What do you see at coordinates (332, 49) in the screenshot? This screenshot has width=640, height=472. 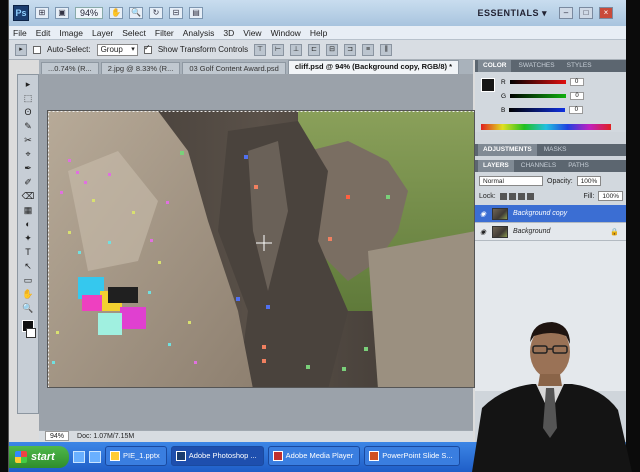 I see `align-center-icon: ⊟` at bounding box center [332, 49].